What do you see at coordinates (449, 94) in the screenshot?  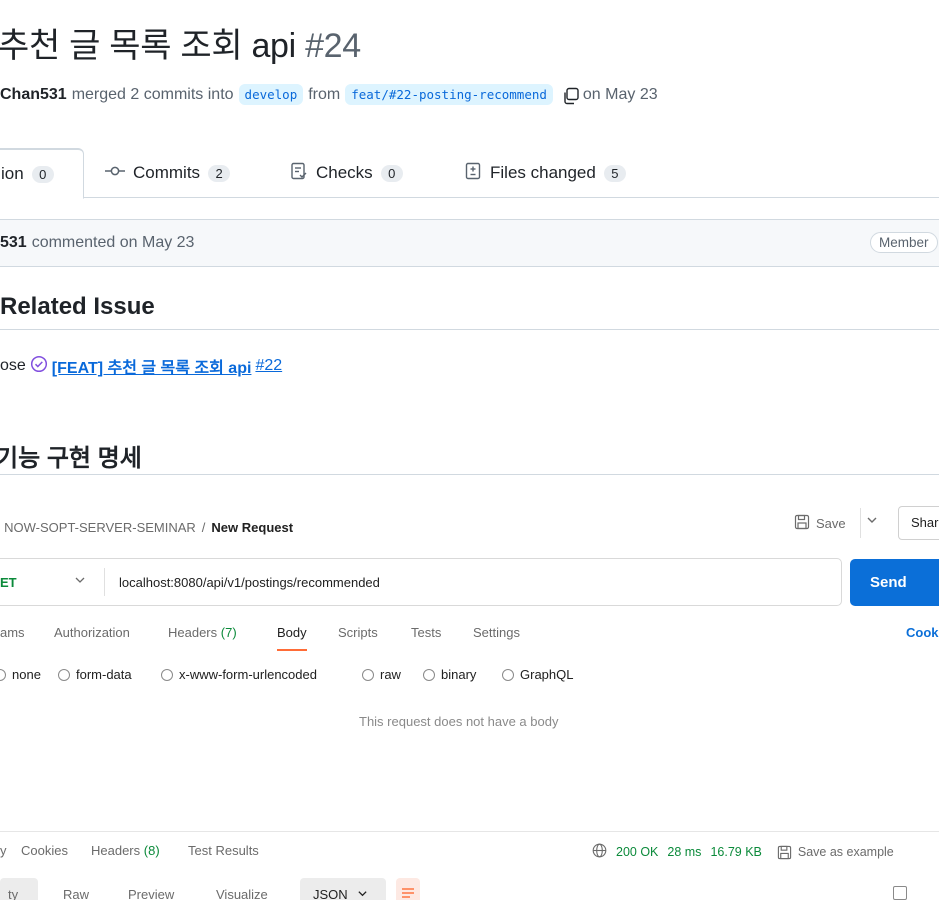 I see `head-branch: feat/#22-posting-recommend` at bounding box center [449, 94].